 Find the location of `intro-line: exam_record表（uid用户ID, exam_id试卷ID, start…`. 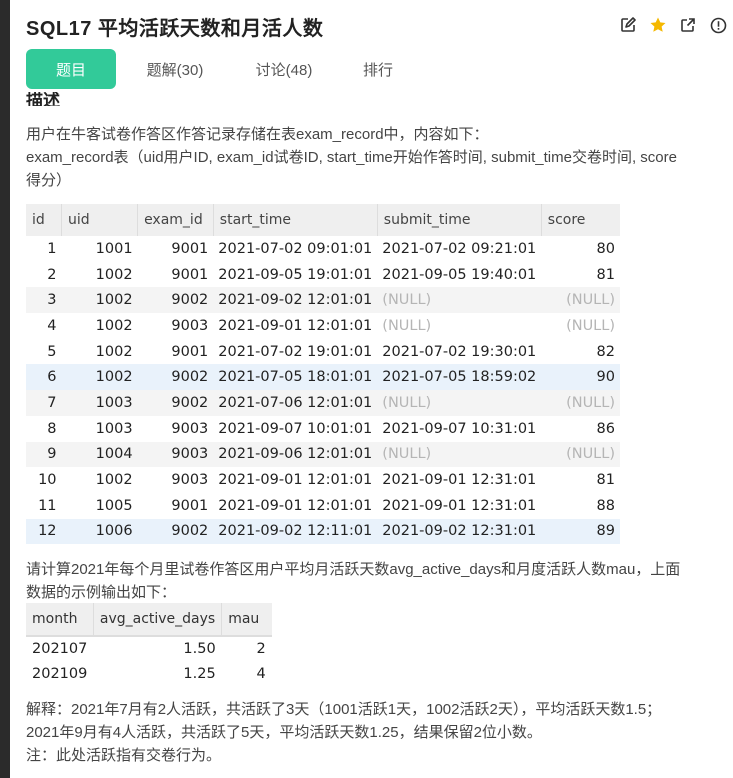

intro-line: exam_record表（uid用户ID, exam_id试卷ID, start… is located at coordinates (351, 157).